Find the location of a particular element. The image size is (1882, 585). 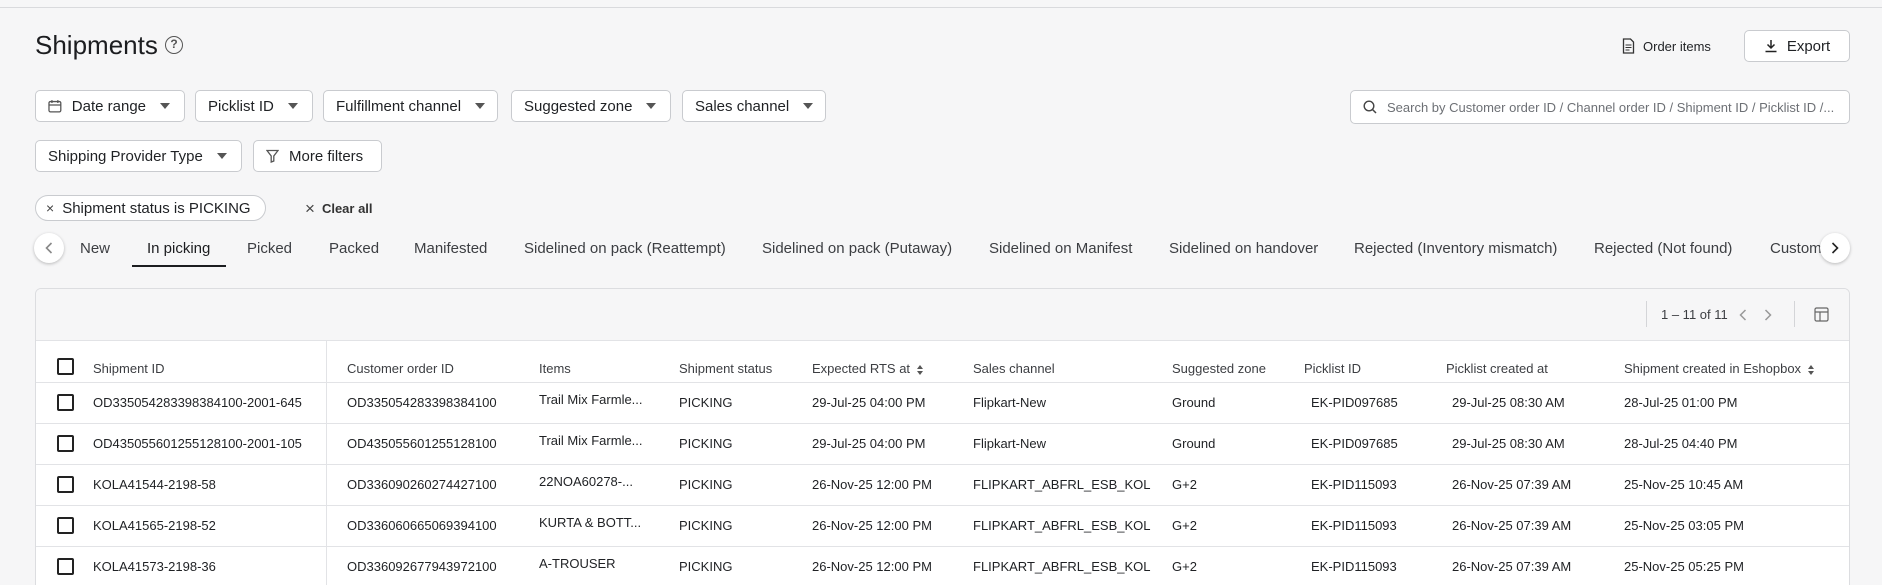

remove-filter-icon: × is located at coordinates (50, 208).